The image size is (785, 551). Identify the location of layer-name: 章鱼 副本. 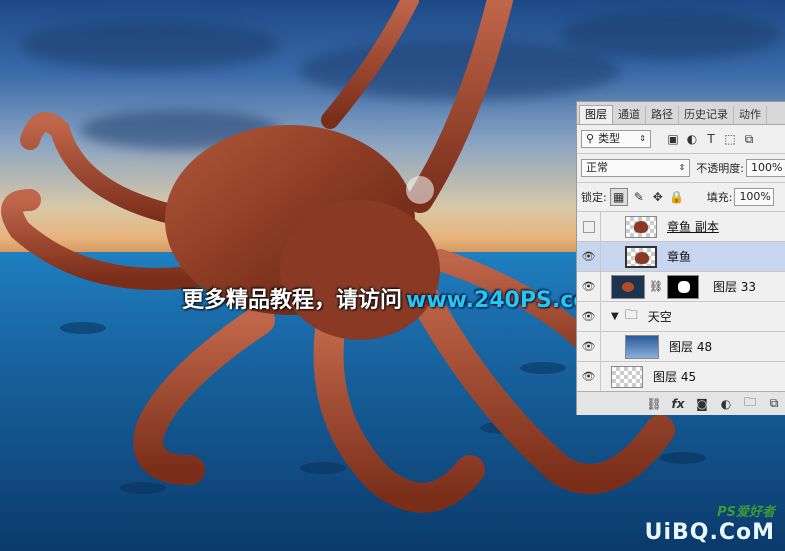
(693, 226).